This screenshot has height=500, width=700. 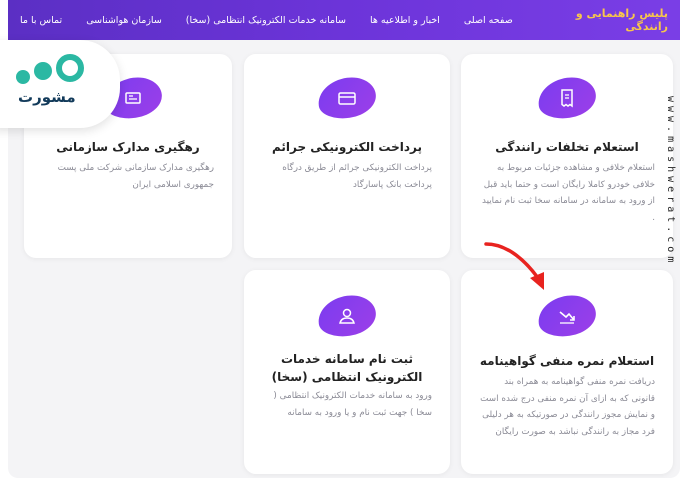 I want to click on card-title: پرداخت الکترونیکی جرائم, so click(x=347, y=147).